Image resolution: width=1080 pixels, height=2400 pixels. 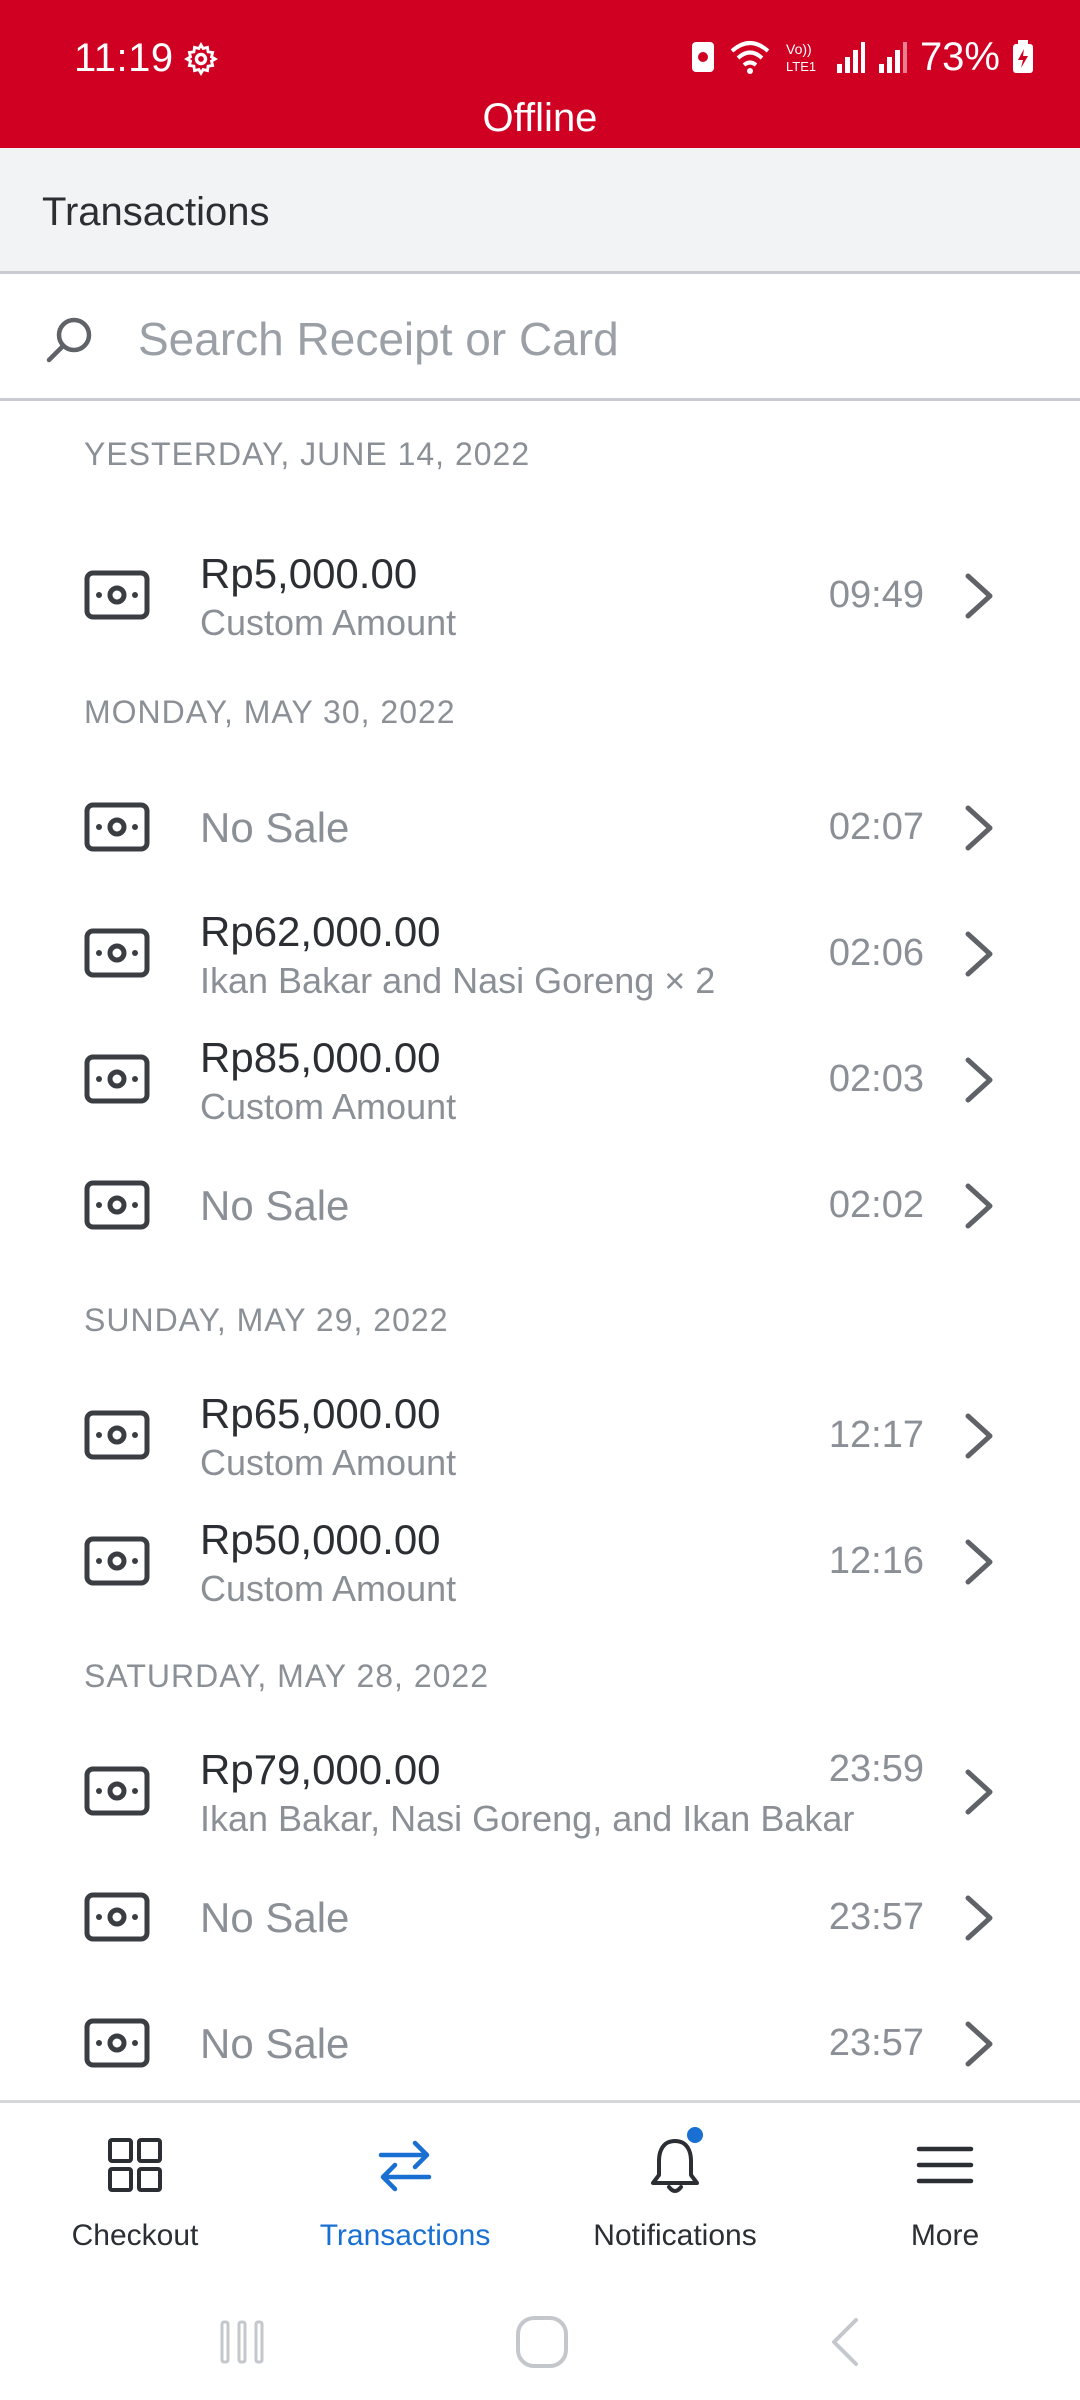 I want to click on tab-checkout: Checkout, so click(x=135, y=2189).